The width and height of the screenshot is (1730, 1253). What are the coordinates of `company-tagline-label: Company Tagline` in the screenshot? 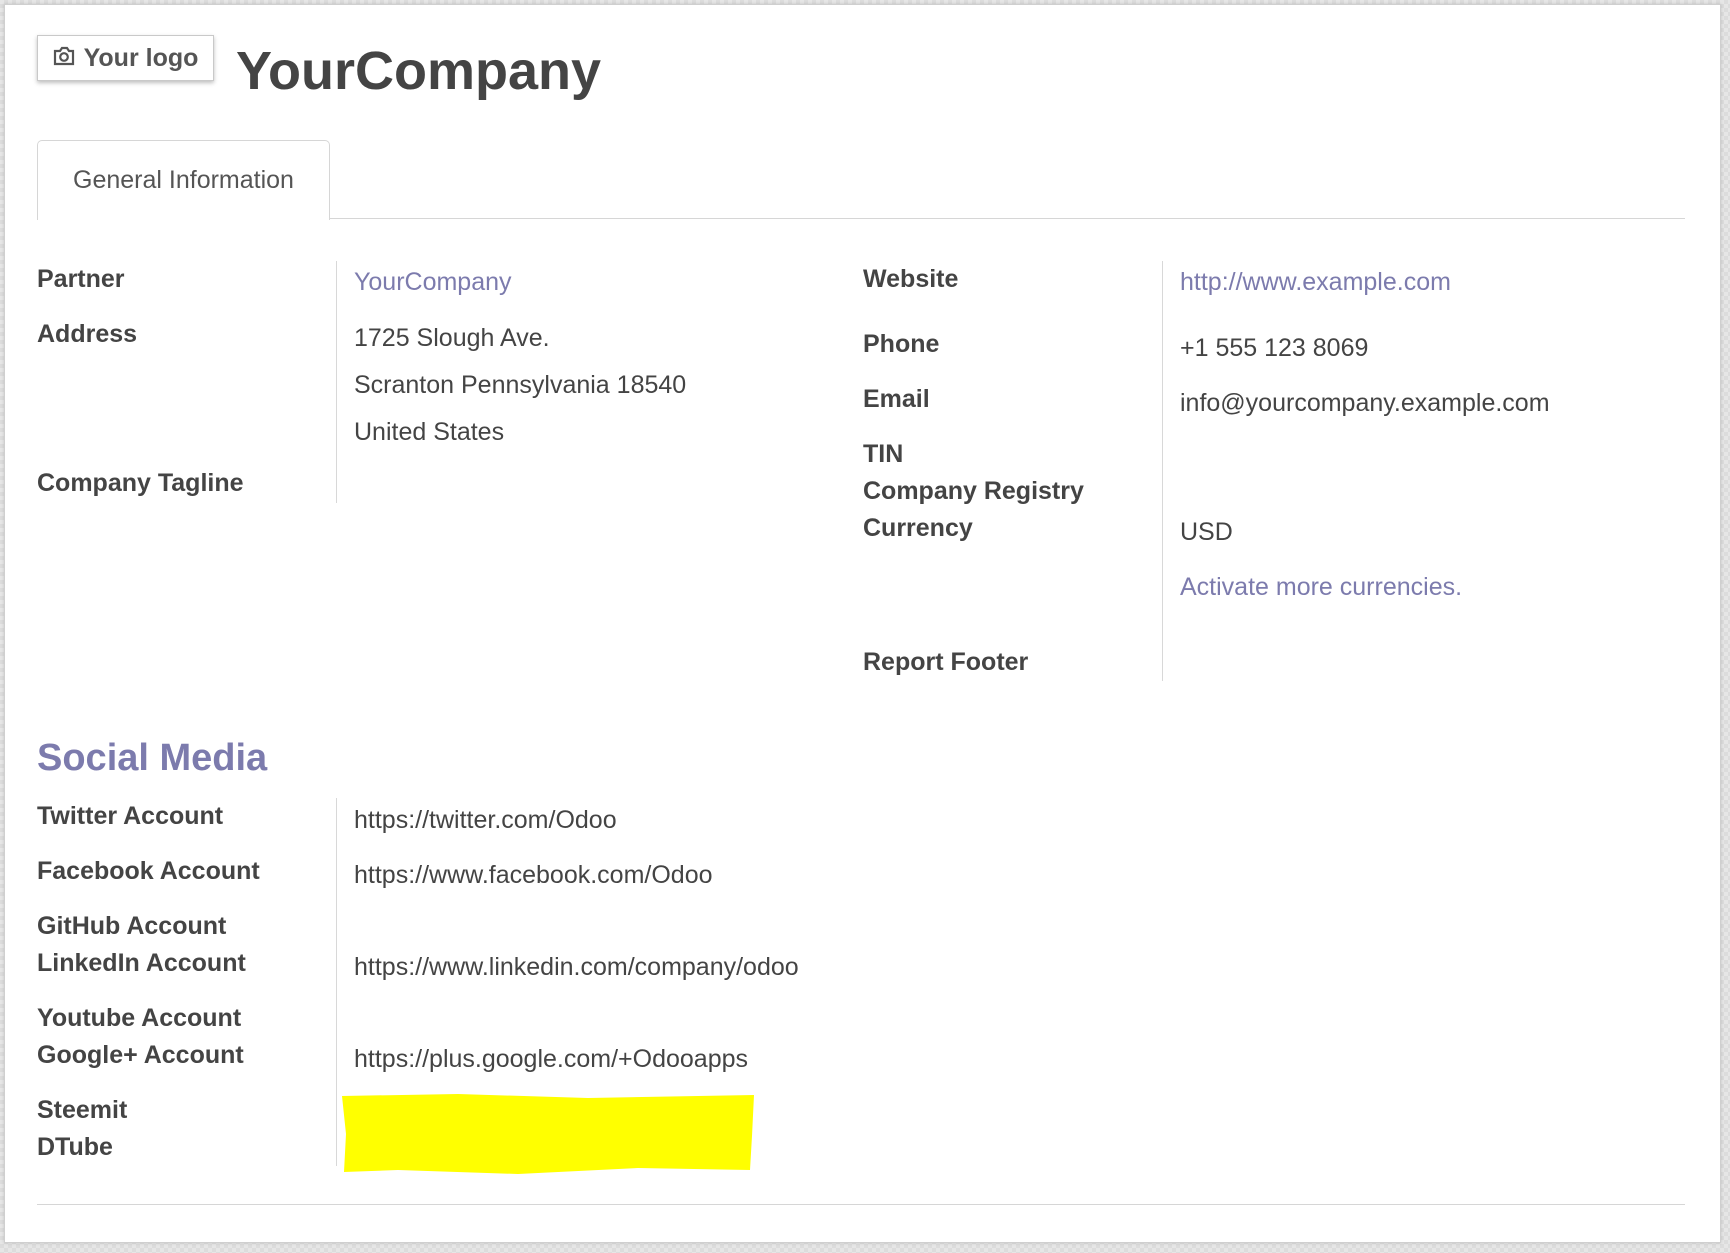 It's located at (140, 483).